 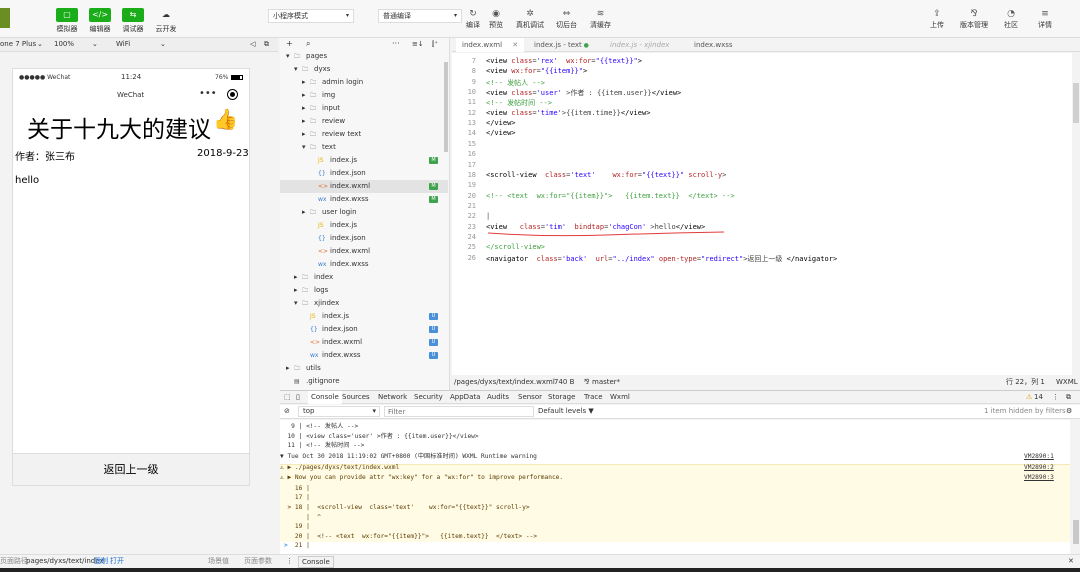 I want to click on sort-icon: ≡↓, so click(x=418, y=44).